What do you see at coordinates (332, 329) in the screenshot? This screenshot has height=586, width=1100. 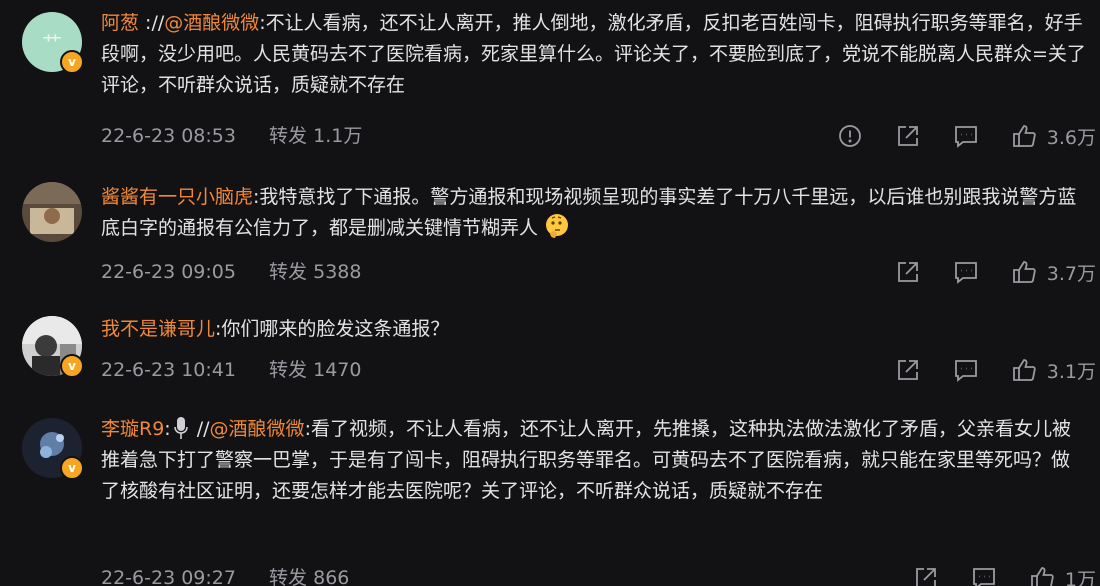 I see `comment-body: :你们哪来的脸发这条通报？` at bounding box center [332, 329].